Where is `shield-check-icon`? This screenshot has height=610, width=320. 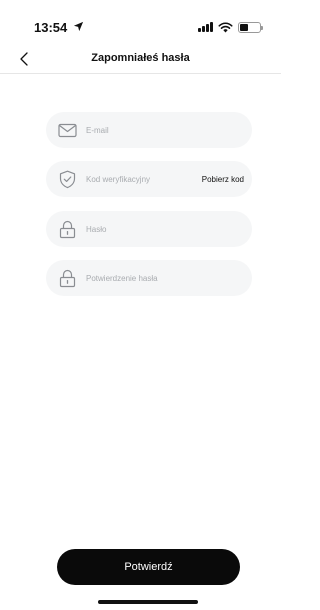 shield-check-icon is located at coordinates (67, 179).